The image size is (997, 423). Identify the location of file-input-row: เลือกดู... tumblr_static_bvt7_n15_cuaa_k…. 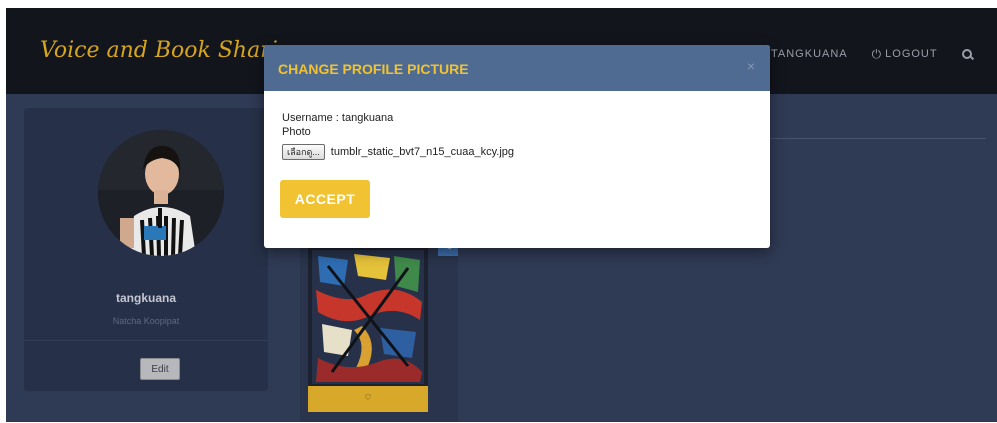
(517, 152).